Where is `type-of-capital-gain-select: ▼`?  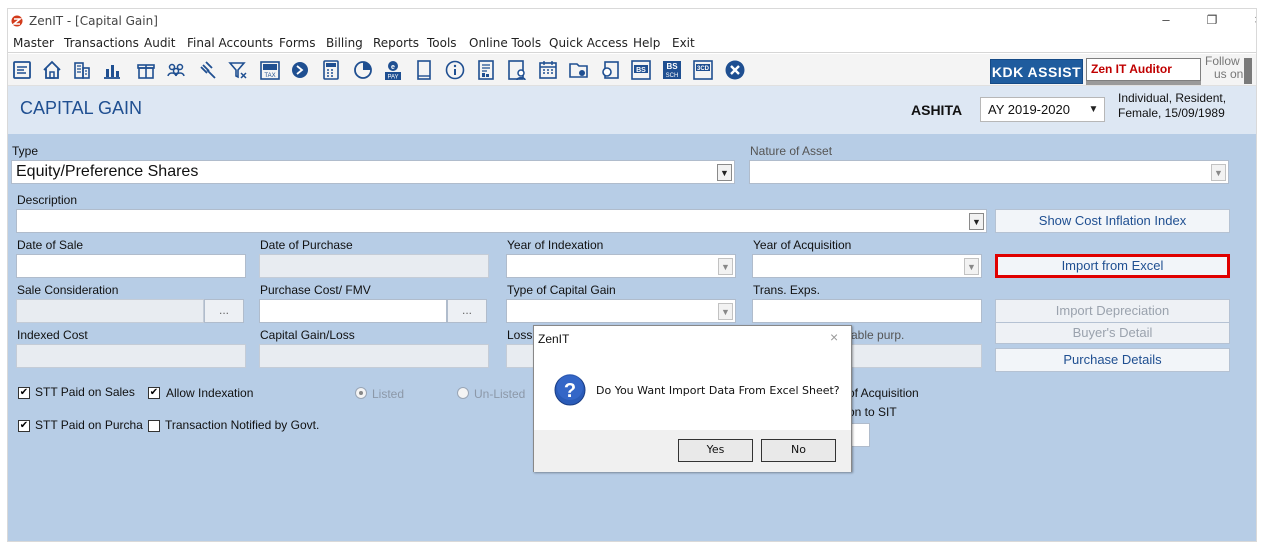
type-of-capital-gain-select: ▼ is located at coordinates (621, 311).